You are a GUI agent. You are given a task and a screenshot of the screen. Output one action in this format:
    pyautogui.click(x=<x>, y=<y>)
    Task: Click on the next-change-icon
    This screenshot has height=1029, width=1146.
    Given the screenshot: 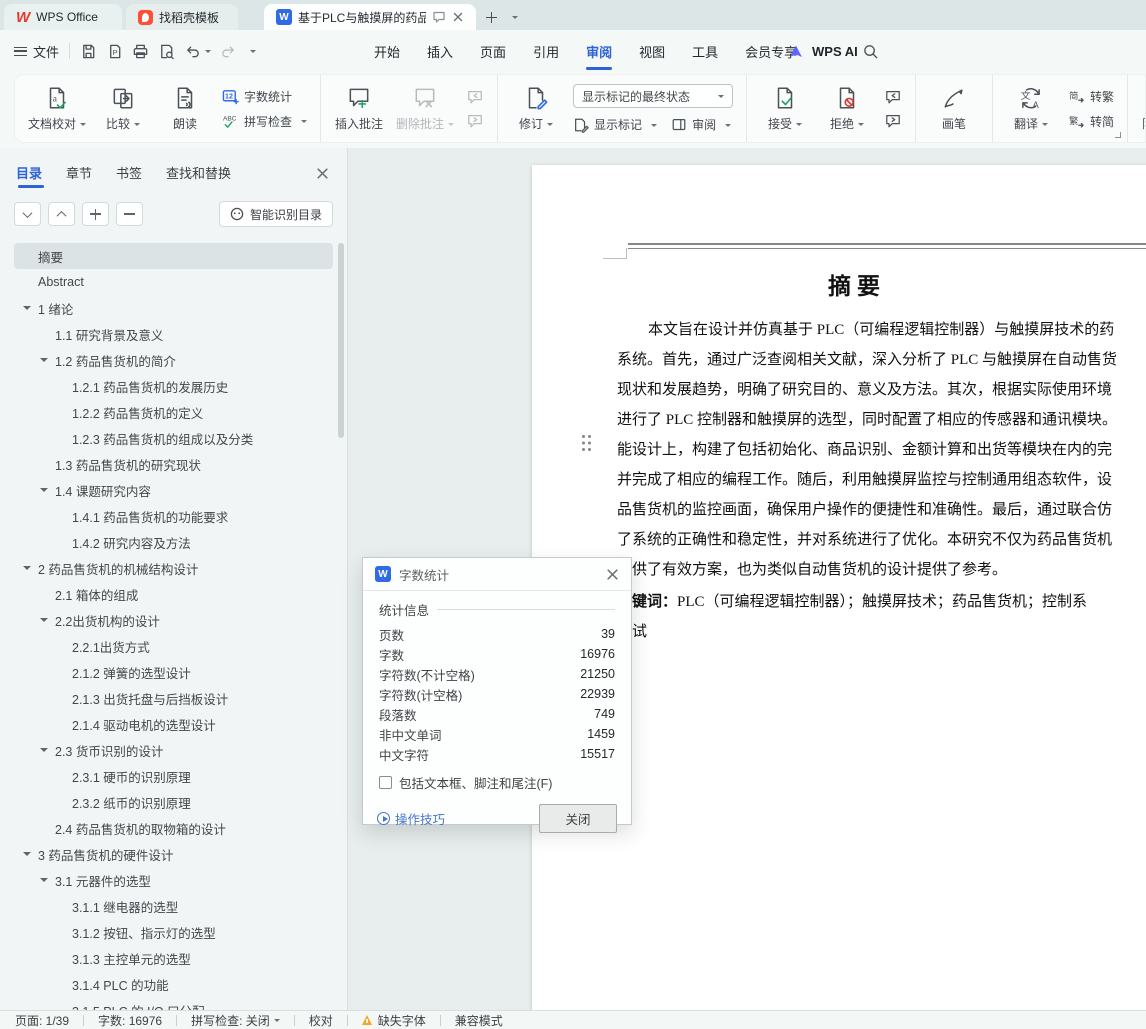 What is the action you would take?
    pyautogui.click(x=893, y=121)
    